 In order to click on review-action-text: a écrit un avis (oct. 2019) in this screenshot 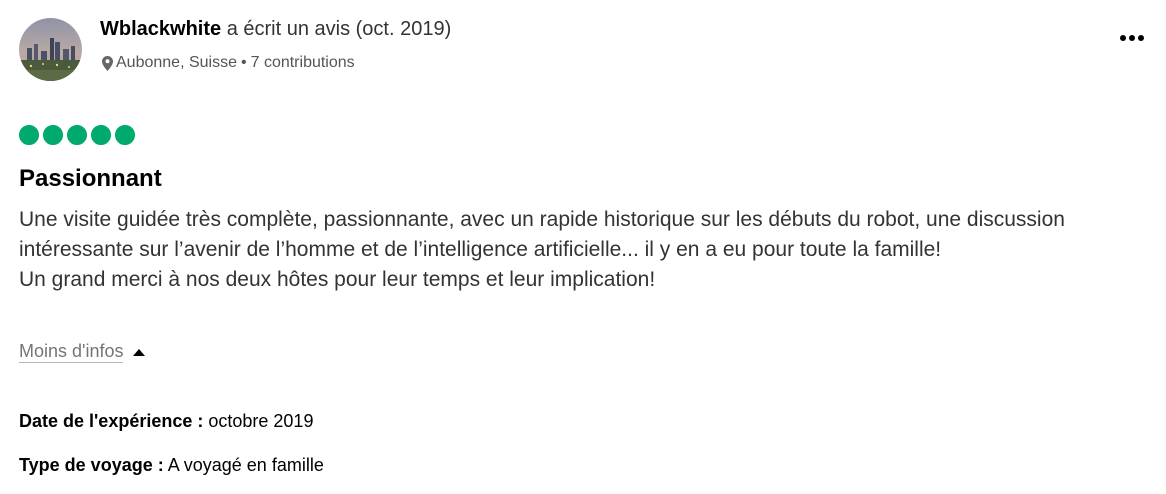, I will do `click(339, 29)`.